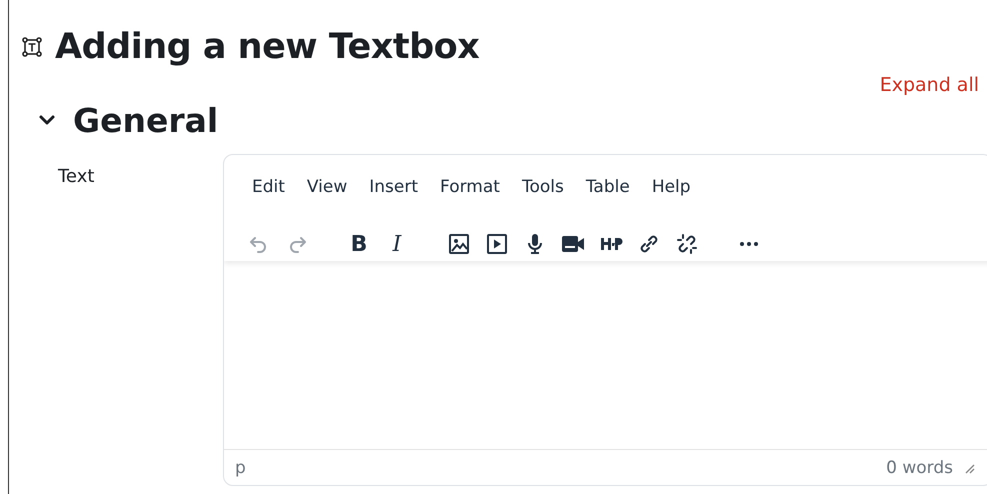 The image size is (987, 494). Describe the element at coordinates (459, 244) in the screenshot. I see `image-icon` at that location.